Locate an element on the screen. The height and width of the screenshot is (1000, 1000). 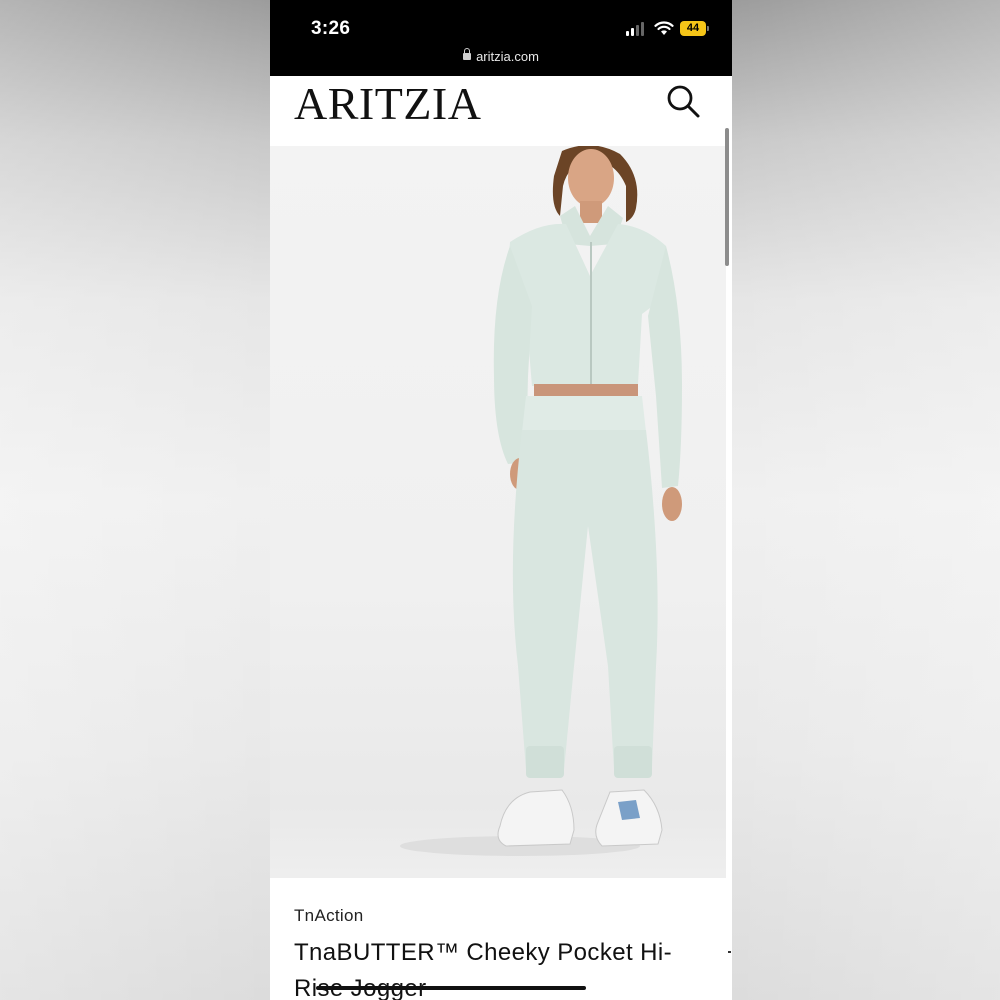
site-header: ARITZIA is located at coordinates (501, 111).